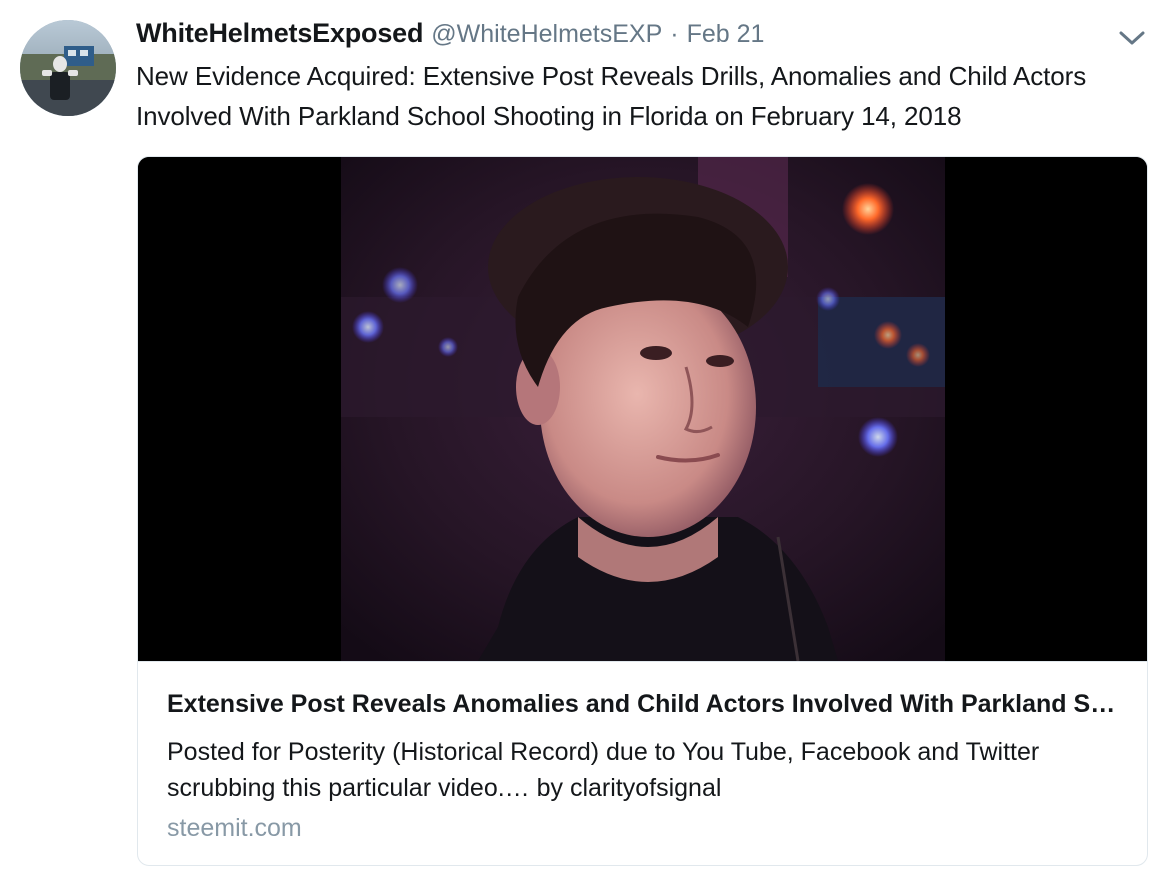 This screenshot has width=1168, height=882. Describe the element at coordinates (234, 828) in the screenshot. I see `card-domain: steemit.com` at that location.